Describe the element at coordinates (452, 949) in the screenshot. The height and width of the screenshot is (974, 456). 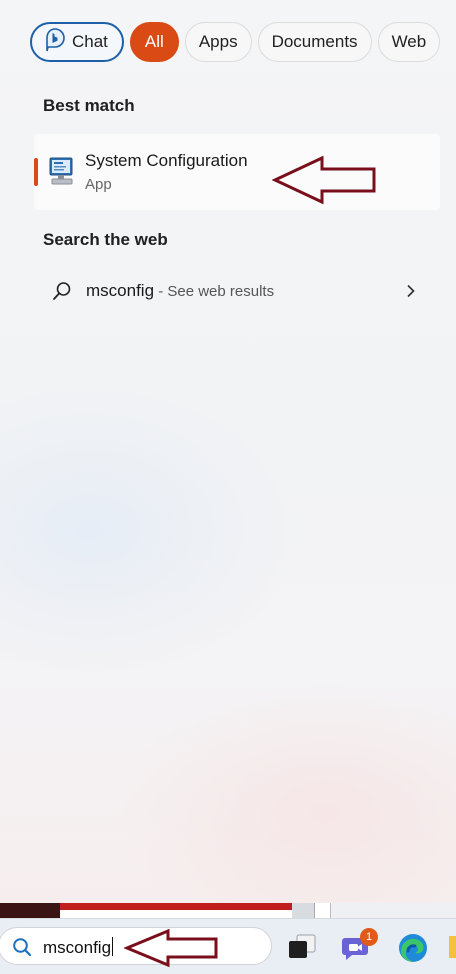
I see `file-explorer-icon` at that location.